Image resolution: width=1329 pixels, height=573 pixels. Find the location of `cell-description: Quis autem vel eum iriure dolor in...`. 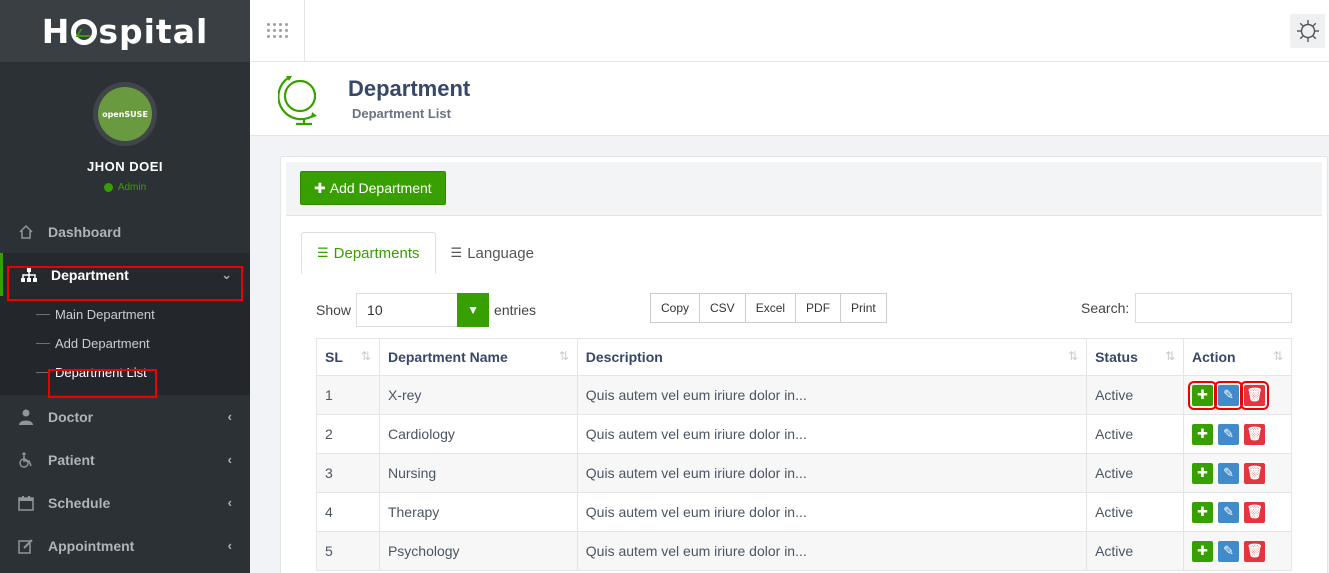

cell-description: Quis autem vel eum iriure dolor in... is located at coordinates (832, 512).